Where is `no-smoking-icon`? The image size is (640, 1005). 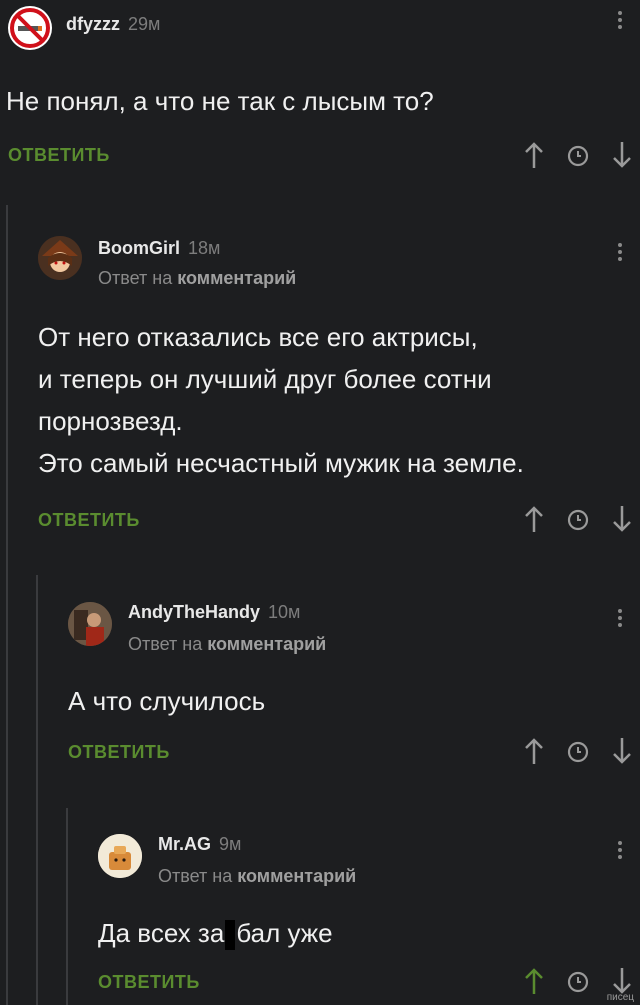 no-smoking-icon is located at coordinates (30, 28).